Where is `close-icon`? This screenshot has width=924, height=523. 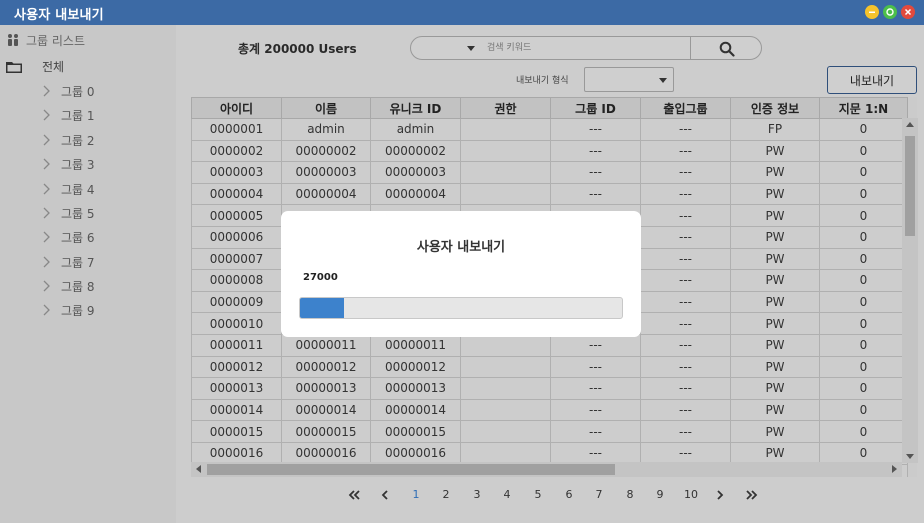
close-icon is located at coordinates (908, 12).